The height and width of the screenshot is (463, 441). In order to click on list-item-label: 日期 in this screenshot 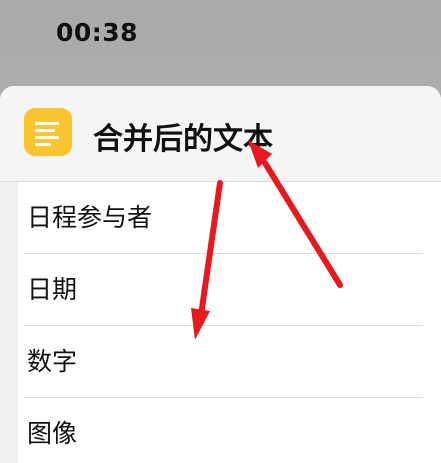, I will do `click(52, 289)`.